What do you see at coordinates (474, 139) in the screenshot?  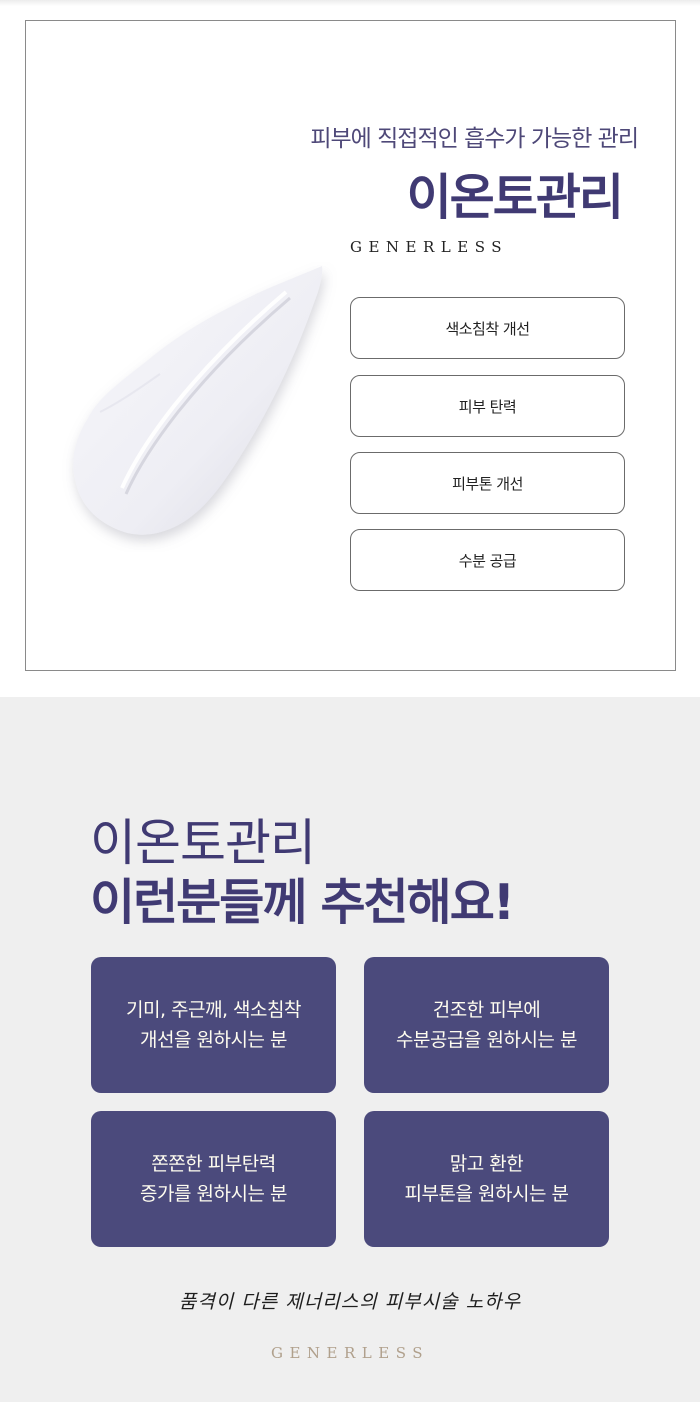 I see `intro-subtitle: 피부에 직접적인 흡수가 가능한 관리` at bounding box center [474, 139].